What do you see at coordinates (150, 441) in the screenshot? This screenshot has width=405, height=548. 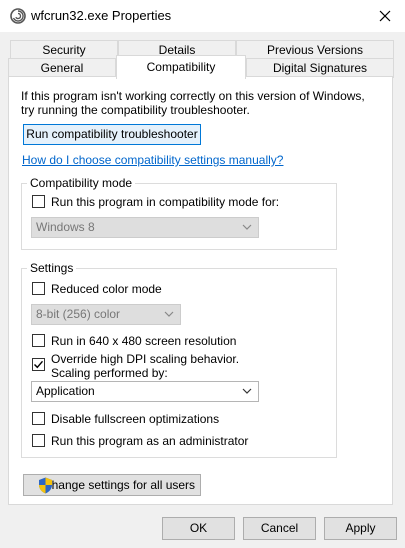 I see `run-as-admin-label: Run this program as an administrator` at bounding box center [150, 441].